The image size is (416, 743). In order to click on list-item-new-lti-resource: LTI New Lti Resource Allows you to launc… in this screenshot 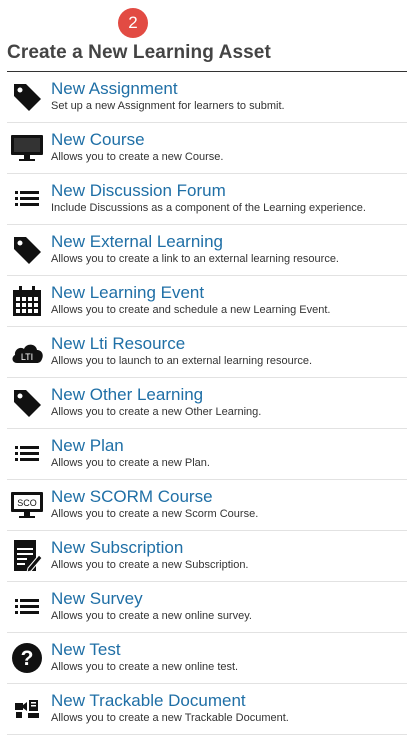, I will do `click(207, 352)`.